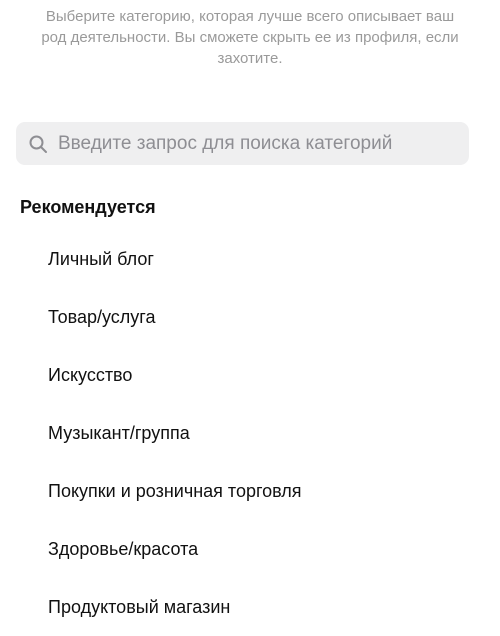 The height and width of the screenshot is (636, 500). I want to click on category-item-personal-blog: Личный блог, so click(250, 259).